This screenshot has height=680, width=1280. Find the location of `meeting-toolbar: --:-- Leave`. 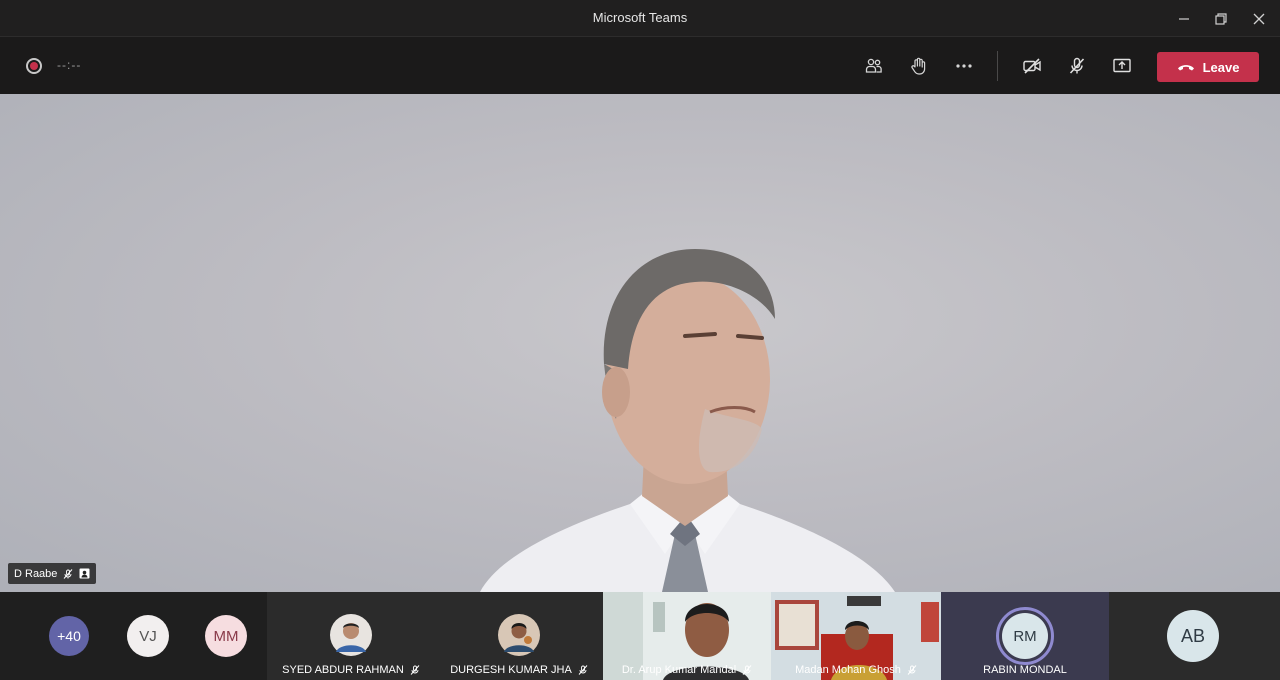

meeting-toolbar: --:-- Leave is located at coordinates (640, 65).